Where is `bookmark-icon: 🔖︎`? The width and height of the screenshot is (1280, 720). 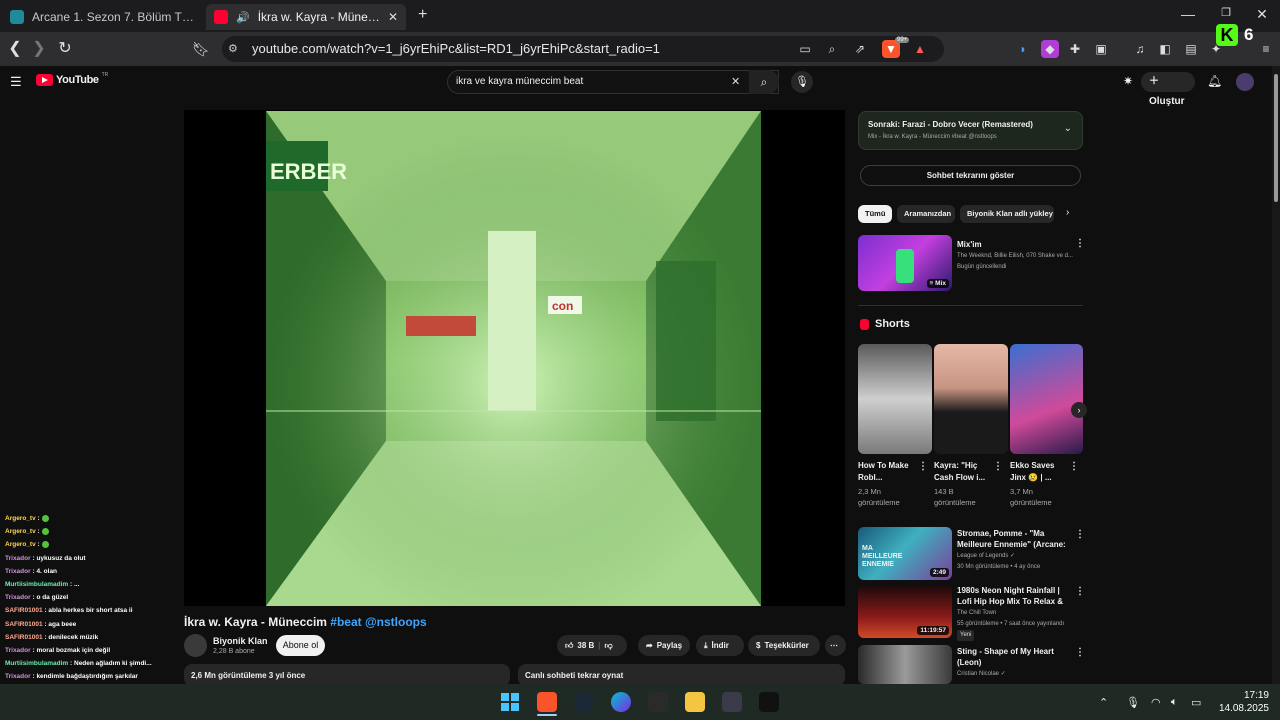 bookmark-icon: 🔖︎ is located at coordinates (201, 49).